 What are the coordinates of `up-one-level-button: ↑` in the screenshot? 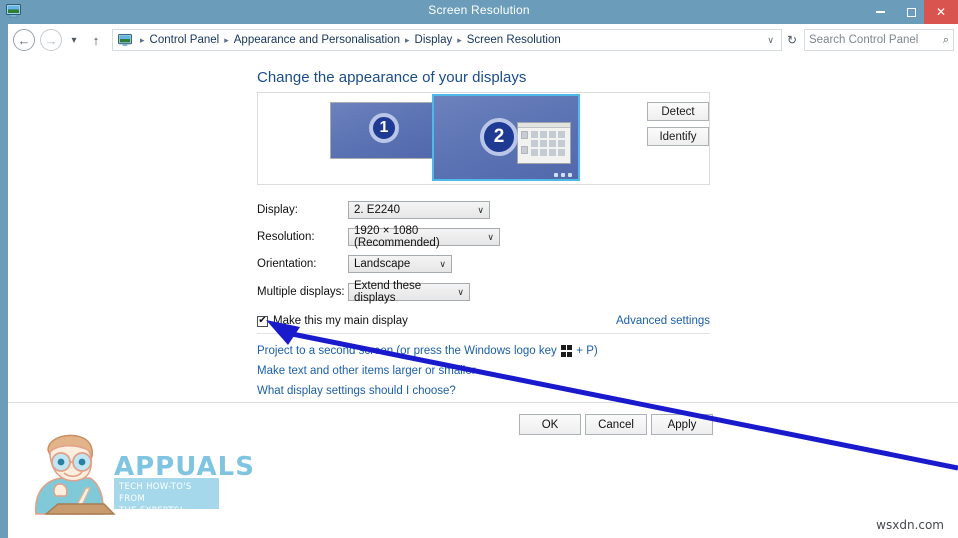 It's located at (96, 40).